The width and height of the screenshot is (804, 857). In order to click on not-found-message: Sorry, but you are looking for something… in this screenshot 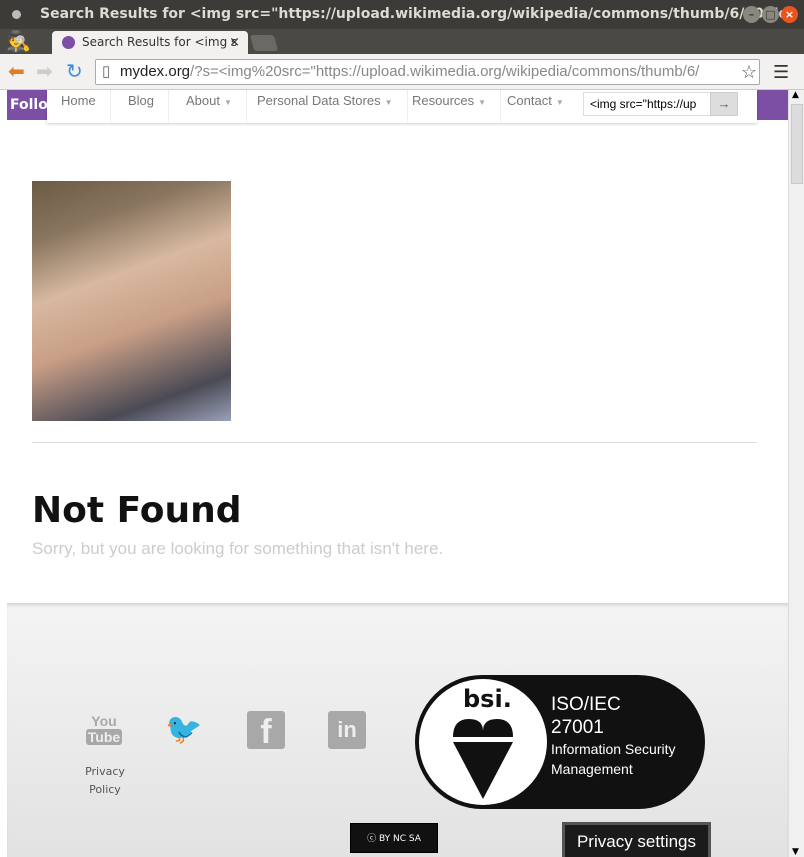, I will do `click(238, 548)`.